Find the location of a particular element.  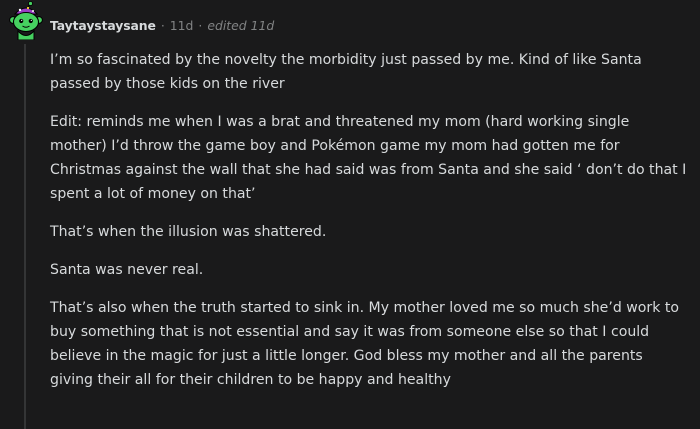

snoo-avatar-icon is located at coordinates (26, 21).